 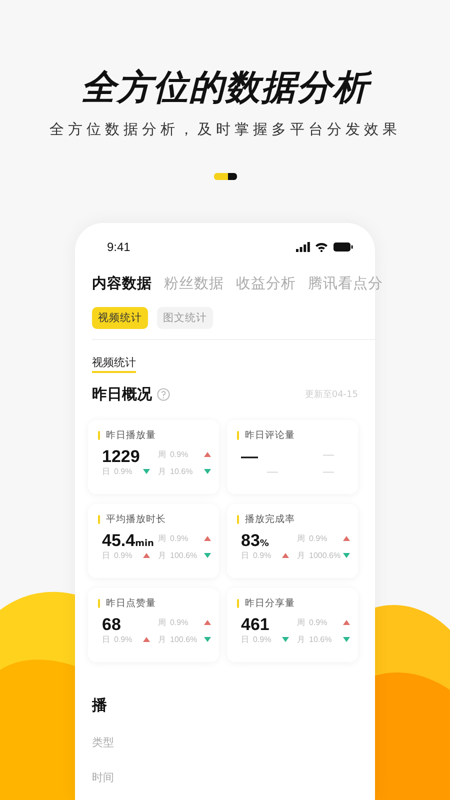 What do you see at coordinates (136, 519) in the screenshot?
I see `metric-label: 平均播放时长` at bounding box center [136, 519].